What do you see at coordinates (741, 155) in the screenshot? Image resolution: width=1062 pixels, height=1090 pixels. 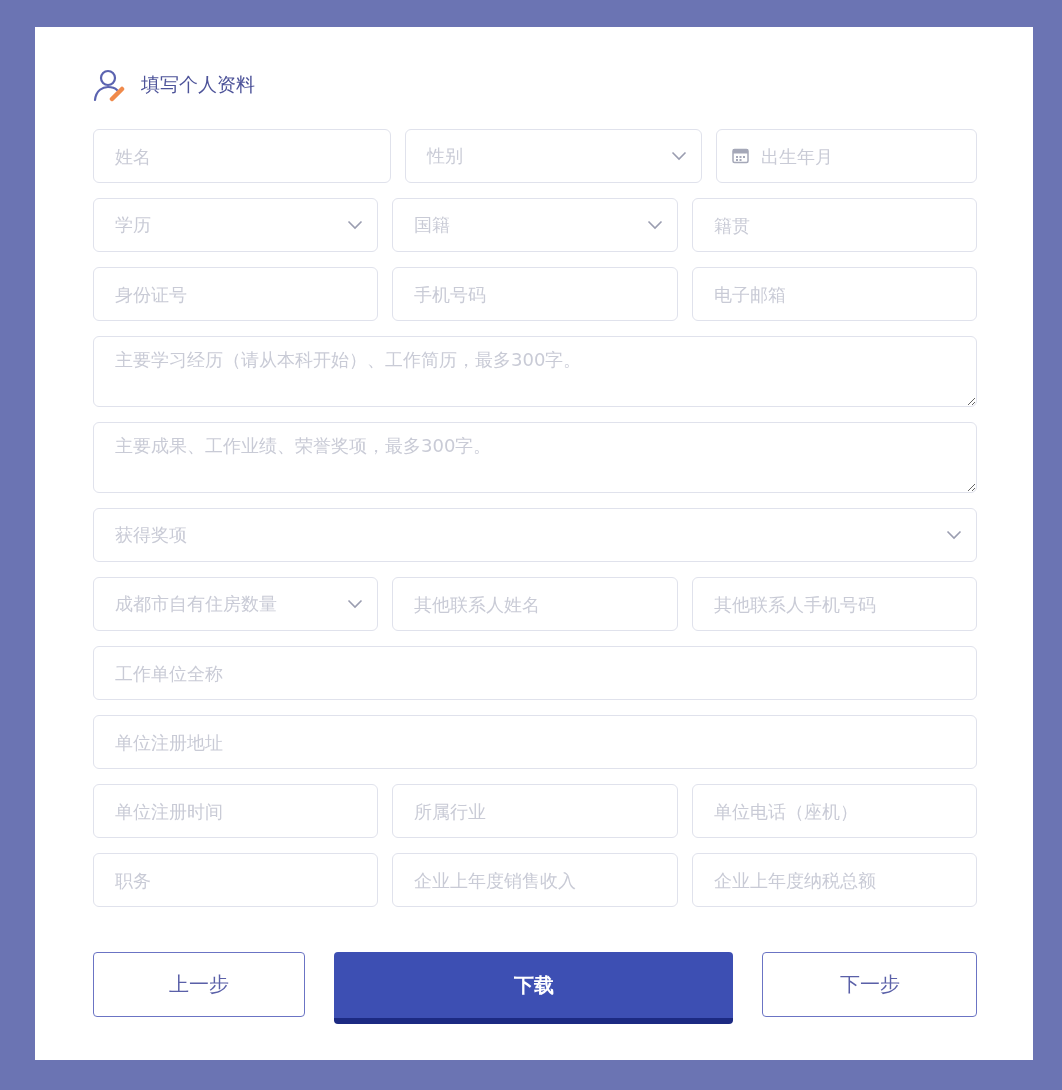 I see `calendar-icon` at bounding box center [741, 155].